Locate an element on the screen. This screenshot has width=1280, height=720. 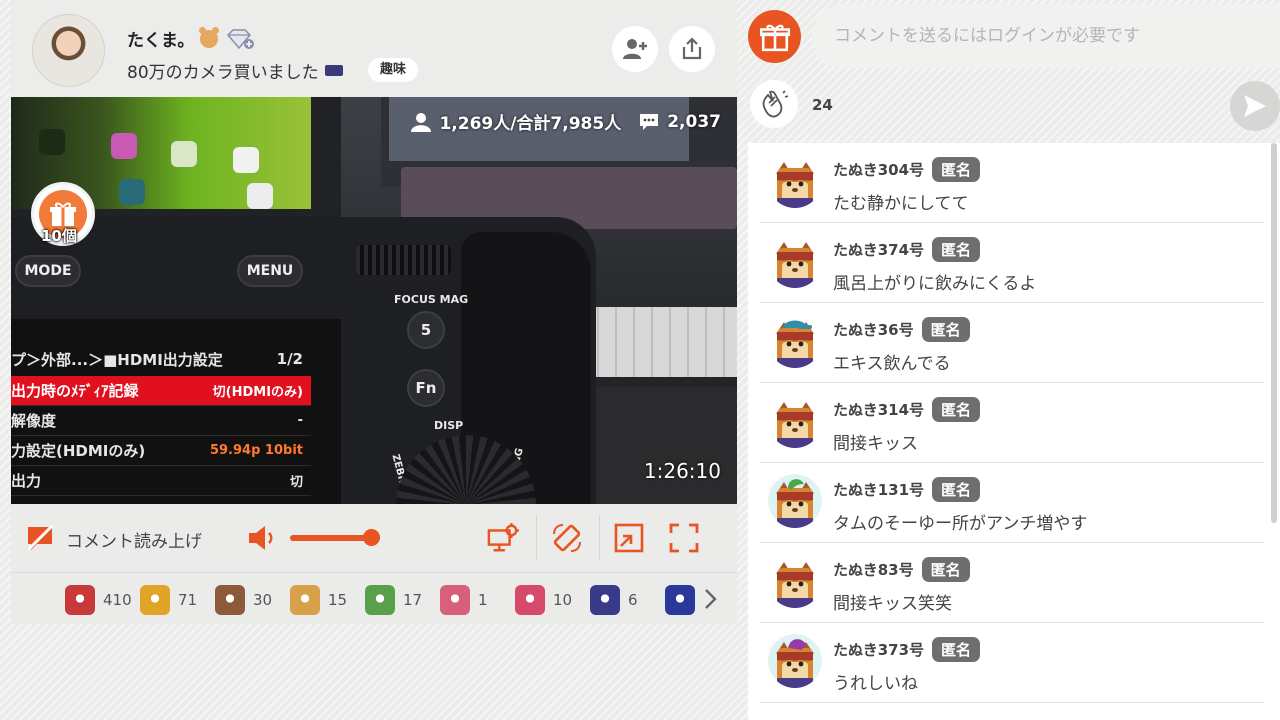
comment-text: うれしいね is located at coordinates (875, 684).